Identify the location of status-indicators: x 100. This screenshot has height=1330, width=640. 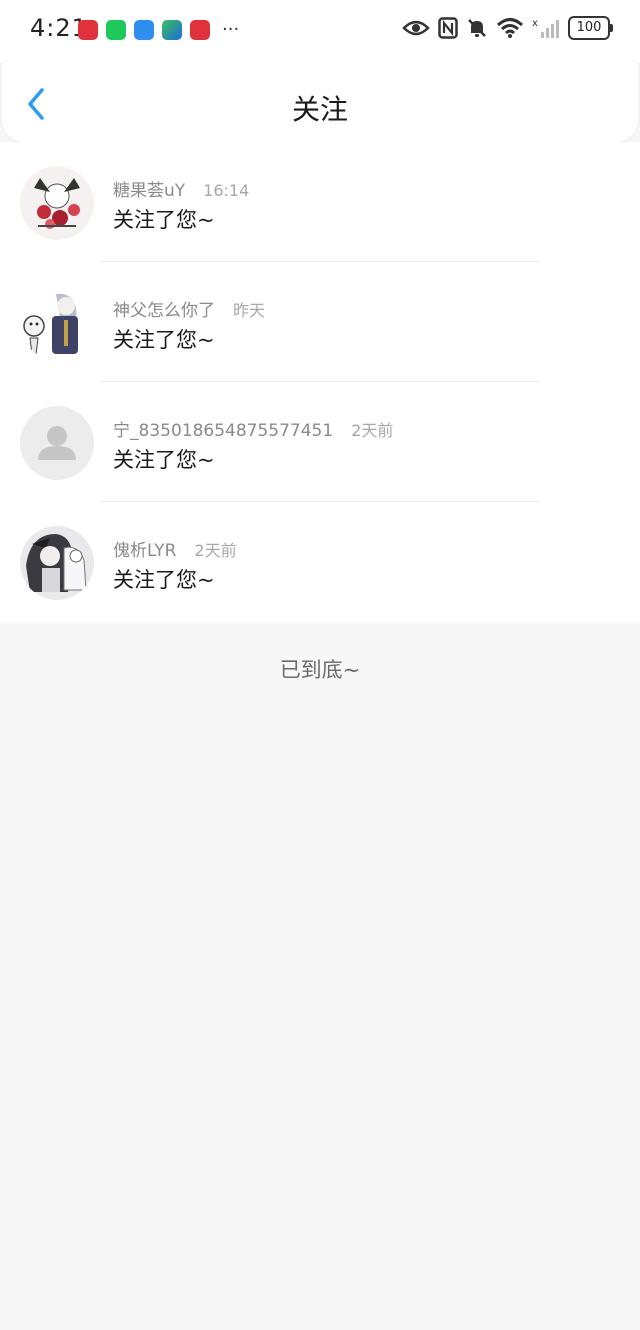
(507, 28).